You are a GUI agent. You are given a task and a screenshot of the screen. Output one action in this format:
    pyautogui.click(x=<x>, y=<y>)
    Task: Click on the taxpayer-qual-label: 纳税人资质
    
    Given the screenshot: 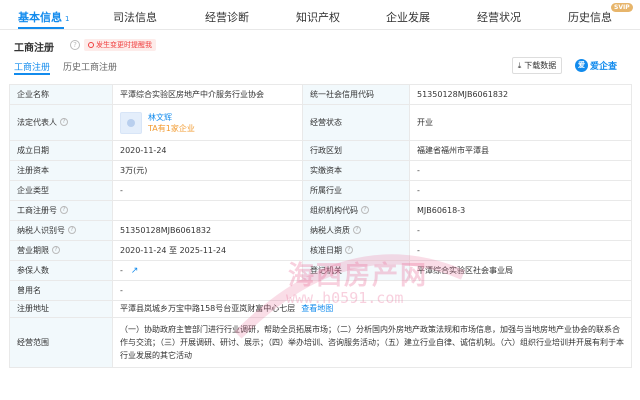 What is the action you would take?
    pyautogui.click(x=330, y=230)
    